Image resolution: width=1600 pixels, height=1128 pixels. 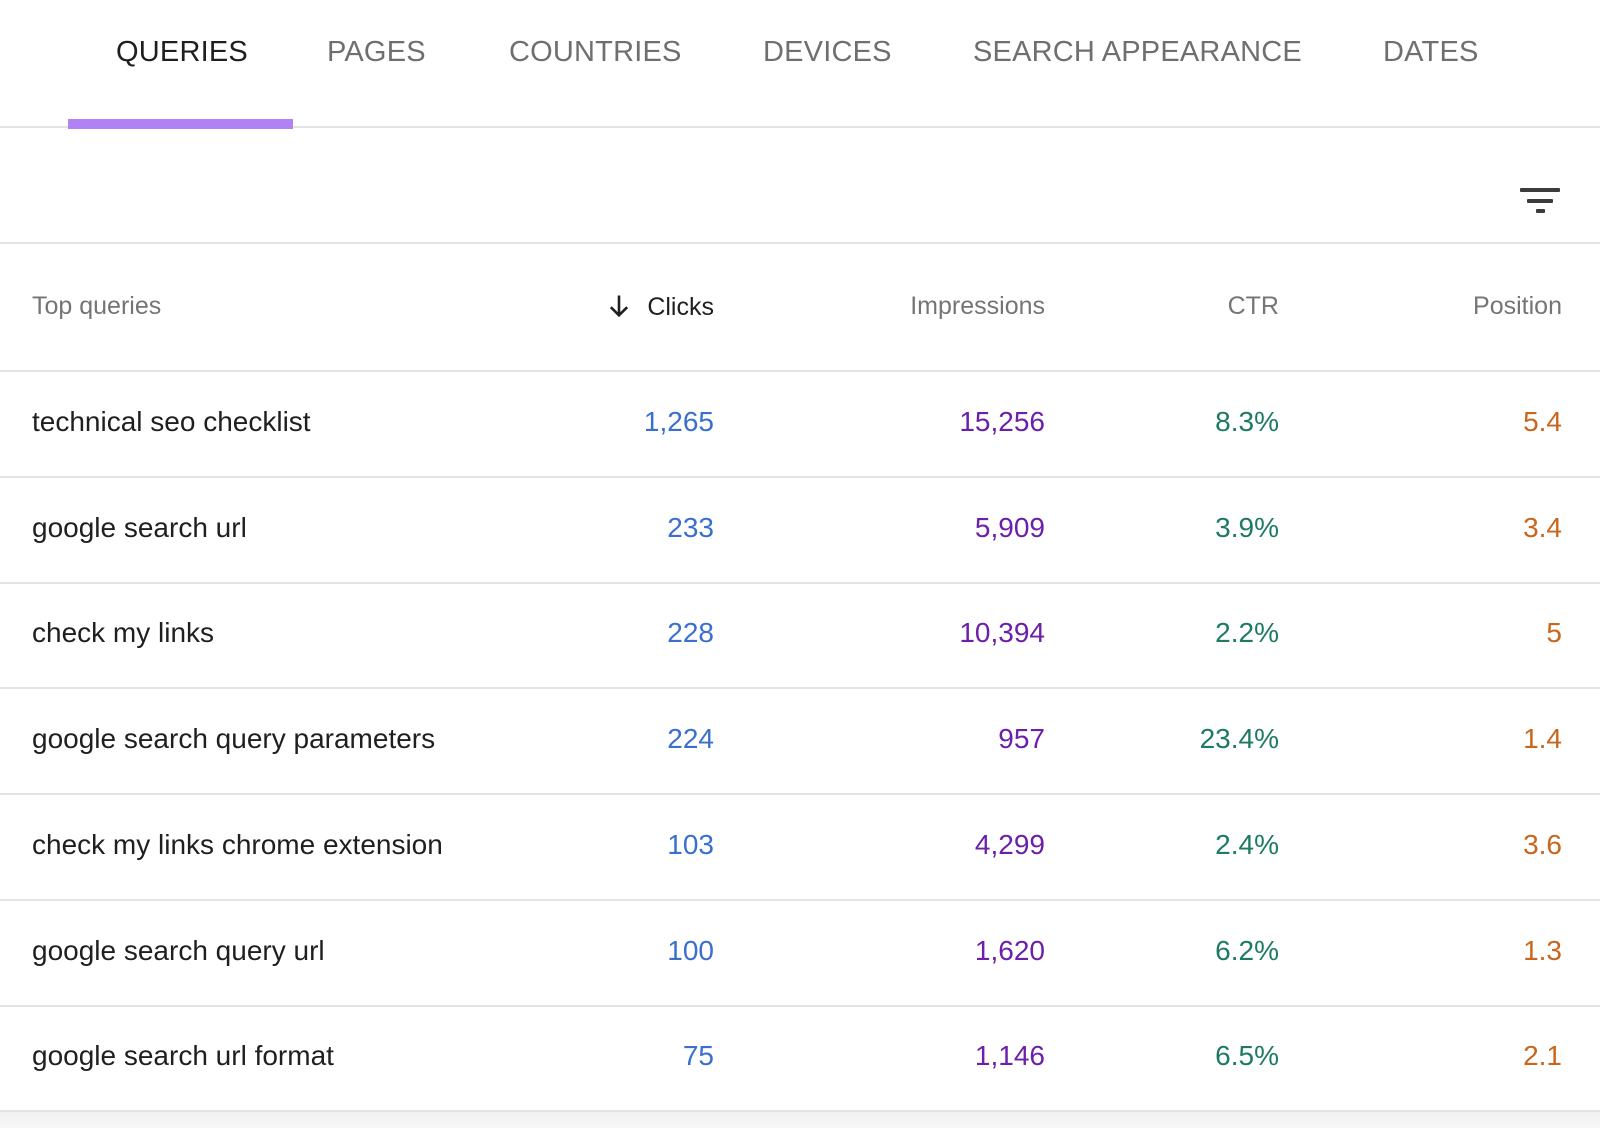 What do you see at coordinates (800, 1120) in the screenshot?
I see `bottom-edge` at bounding box center [800, 1120].